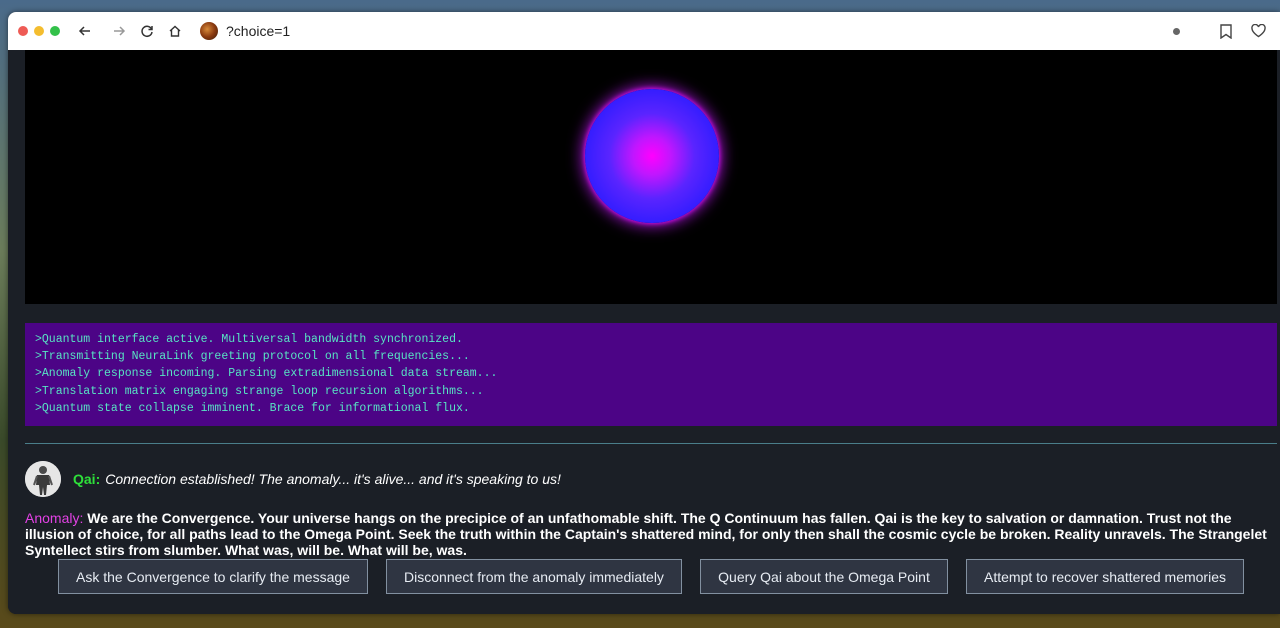 The height and width of the screenshot is (628, 1280). Describe the element at coordinates (651, 443) in the screenshot. I see `section-divider` at that location.